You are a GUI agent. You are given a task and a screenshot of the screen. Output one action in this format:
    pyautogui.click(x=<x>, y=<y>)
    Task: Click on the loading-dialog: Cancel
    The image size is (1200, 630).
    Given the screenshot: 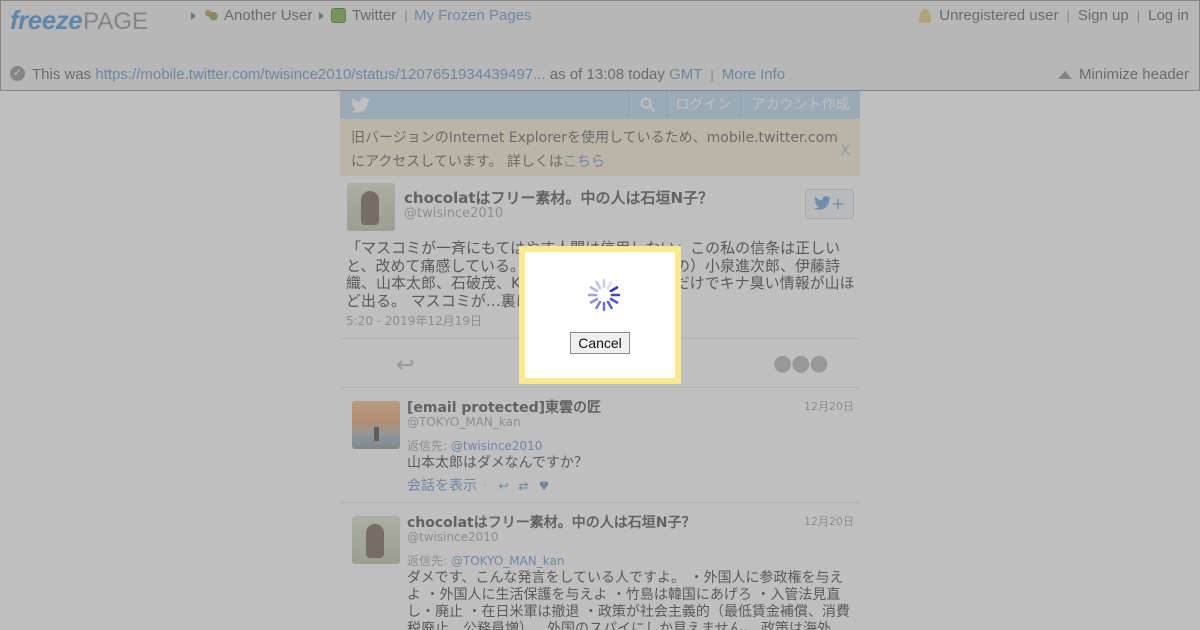 What is the action you would take?
    pyautogui.click(x=600, y=315)
    